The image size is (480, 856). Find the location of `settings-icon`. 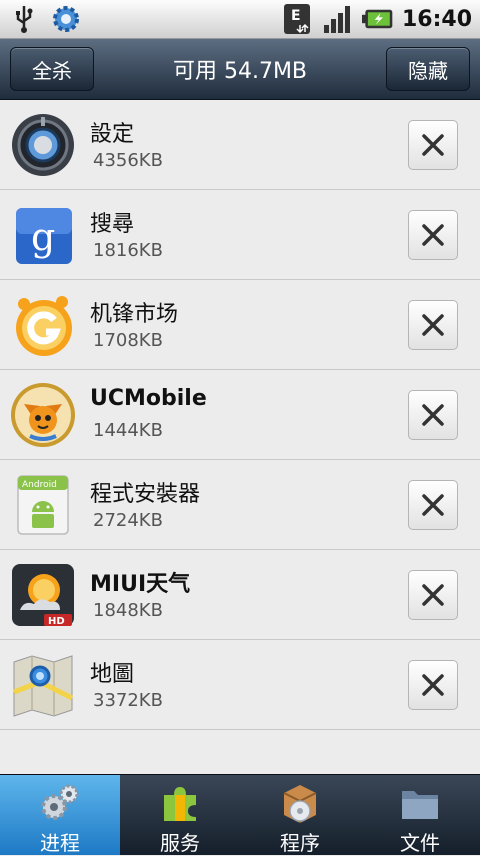

settings-icon is located at coordinates (43, 145).